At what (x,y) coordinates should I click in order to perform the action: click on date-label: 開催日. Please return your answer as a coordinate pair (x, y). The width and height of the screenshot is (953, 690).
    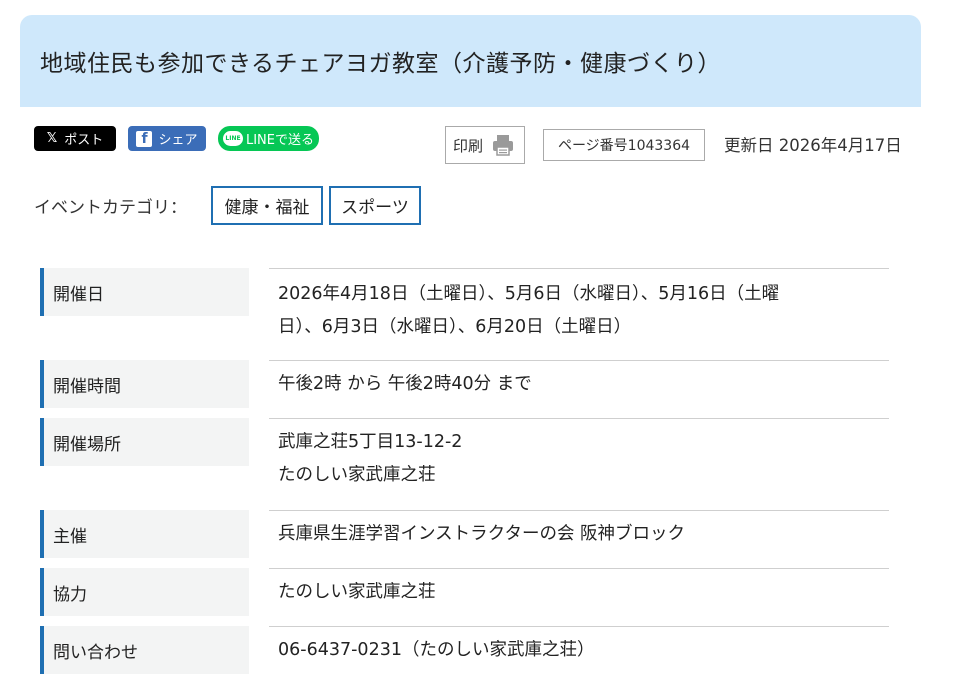
    Looking at the image, I should click on (144, 292).